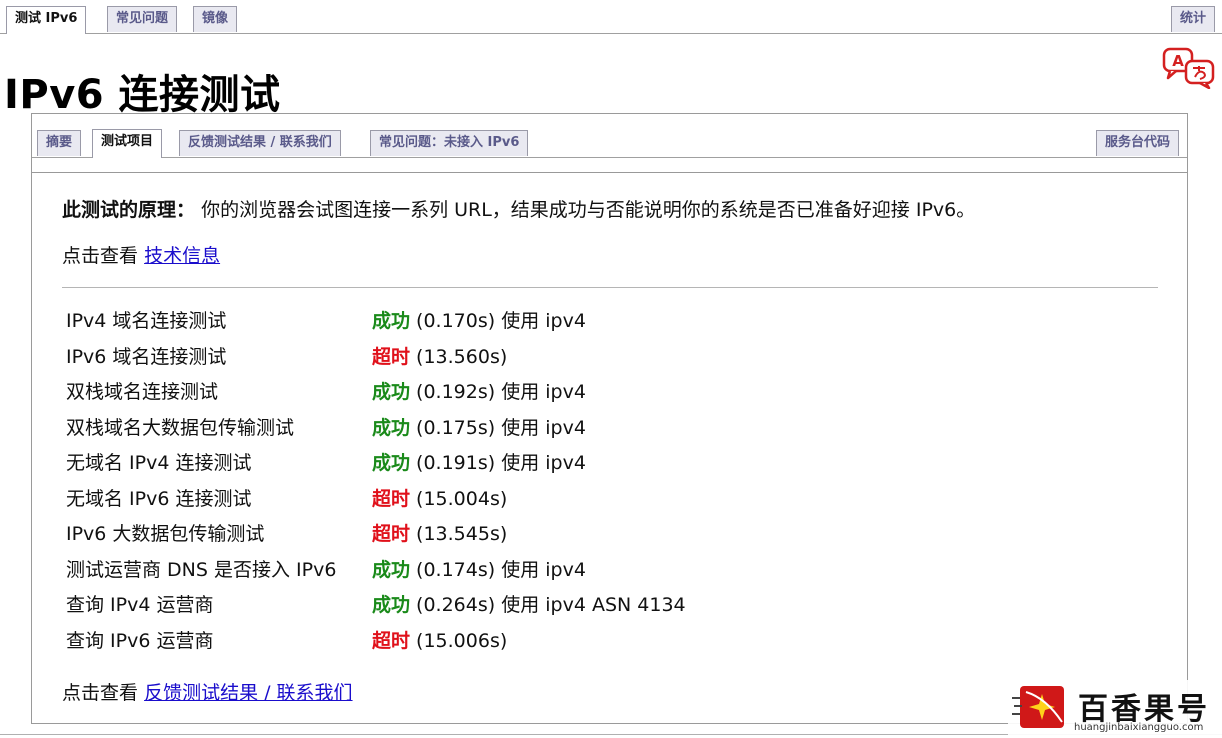 The image size is (1222, 738). I want to click on result-outcome: 成功 (0.175s) 使用 ipv4, so click(529, 427).